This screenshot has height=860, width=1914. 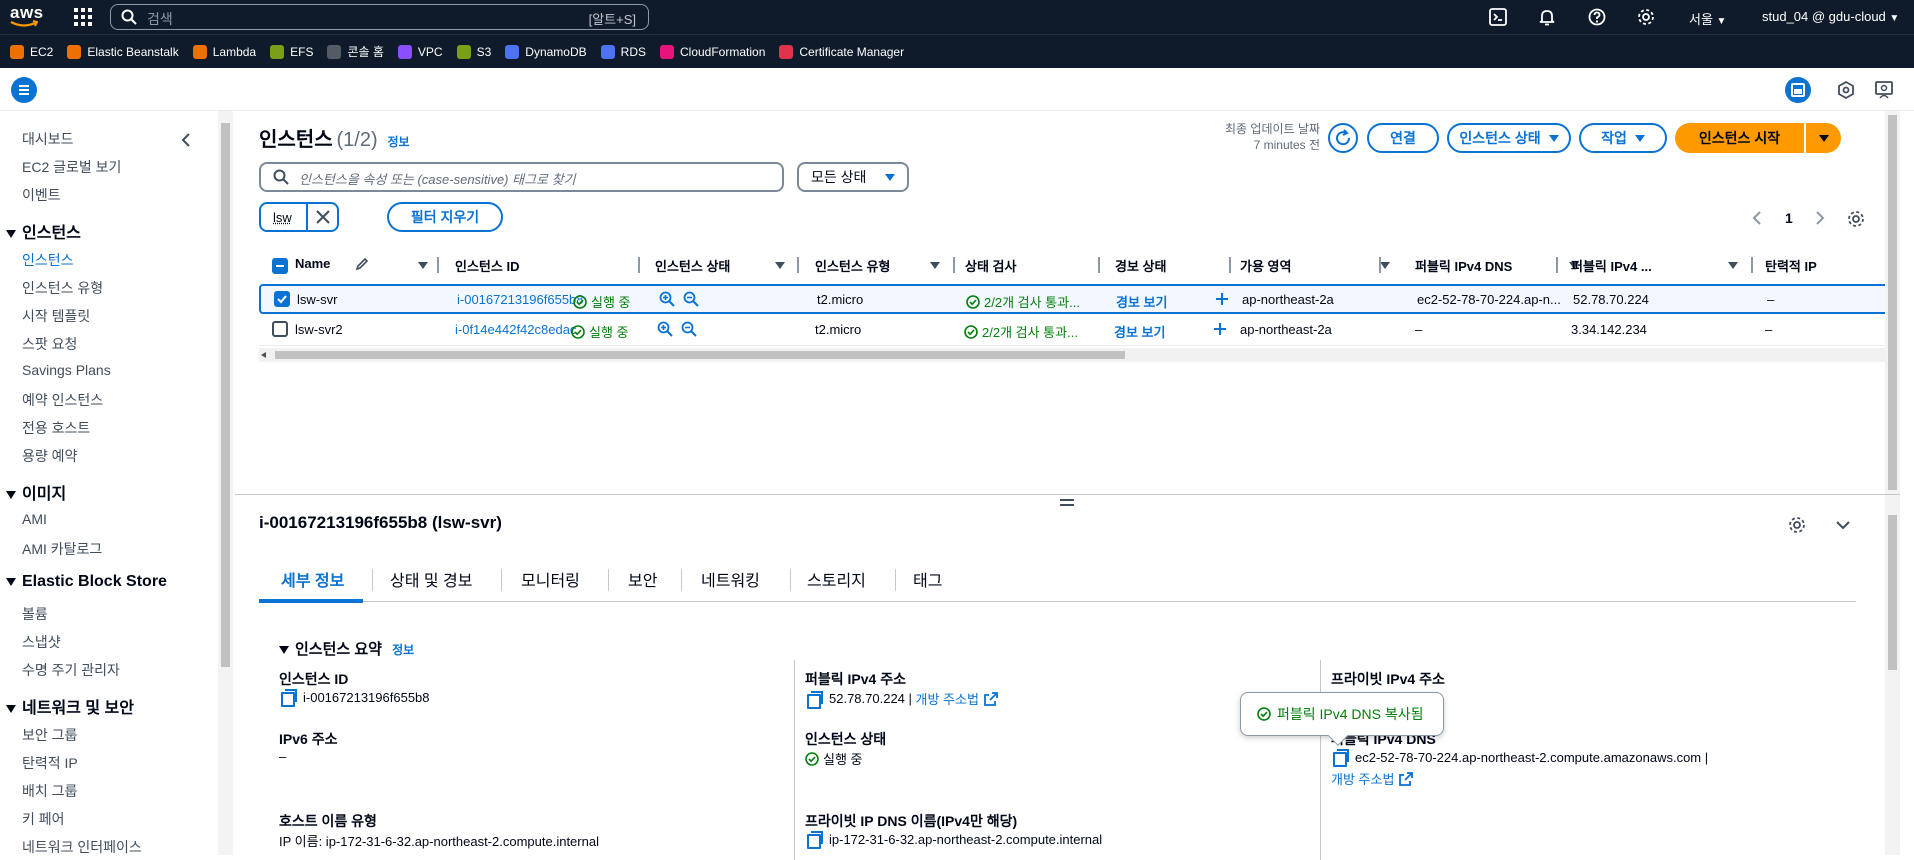 I want to click on column-header: 경보 상태, so click(x=1140, y=265).